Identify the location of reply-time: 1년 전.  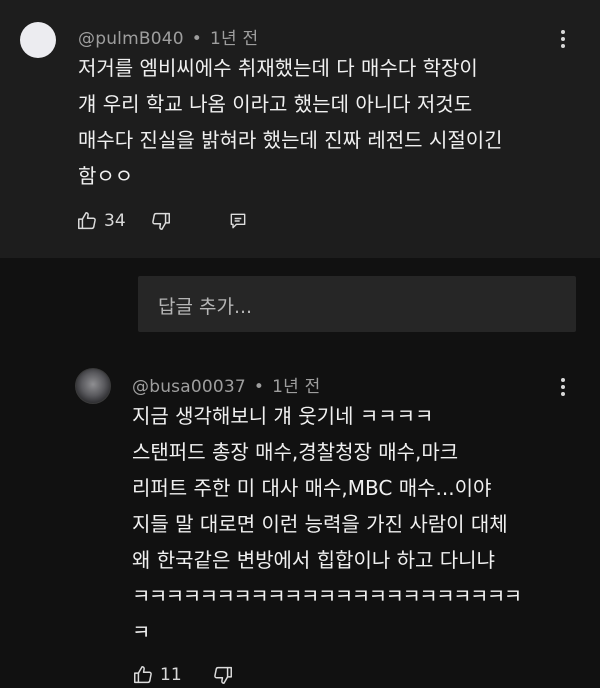
(296, 387).